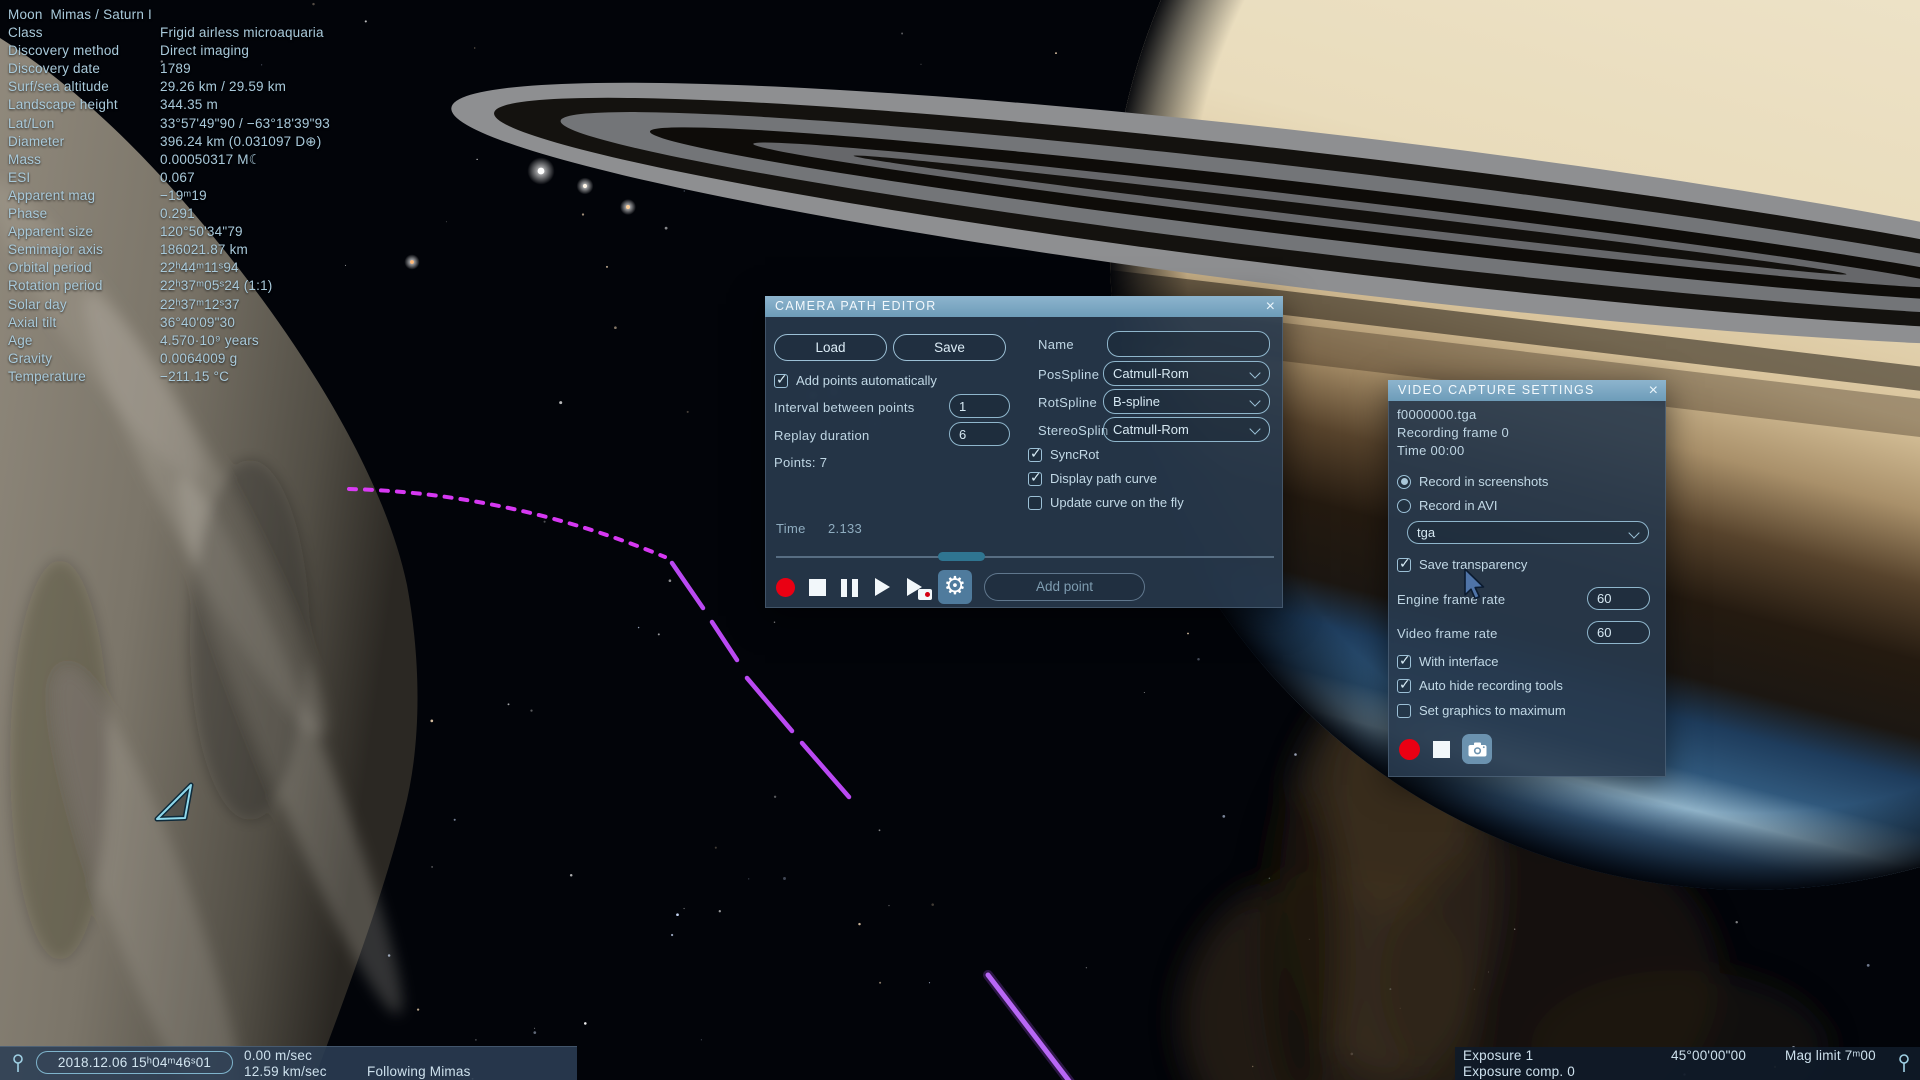 The image size is (1920, 1080). I want to click on info-row: Semimajor axis 186021.87 km, so click(169, 250).